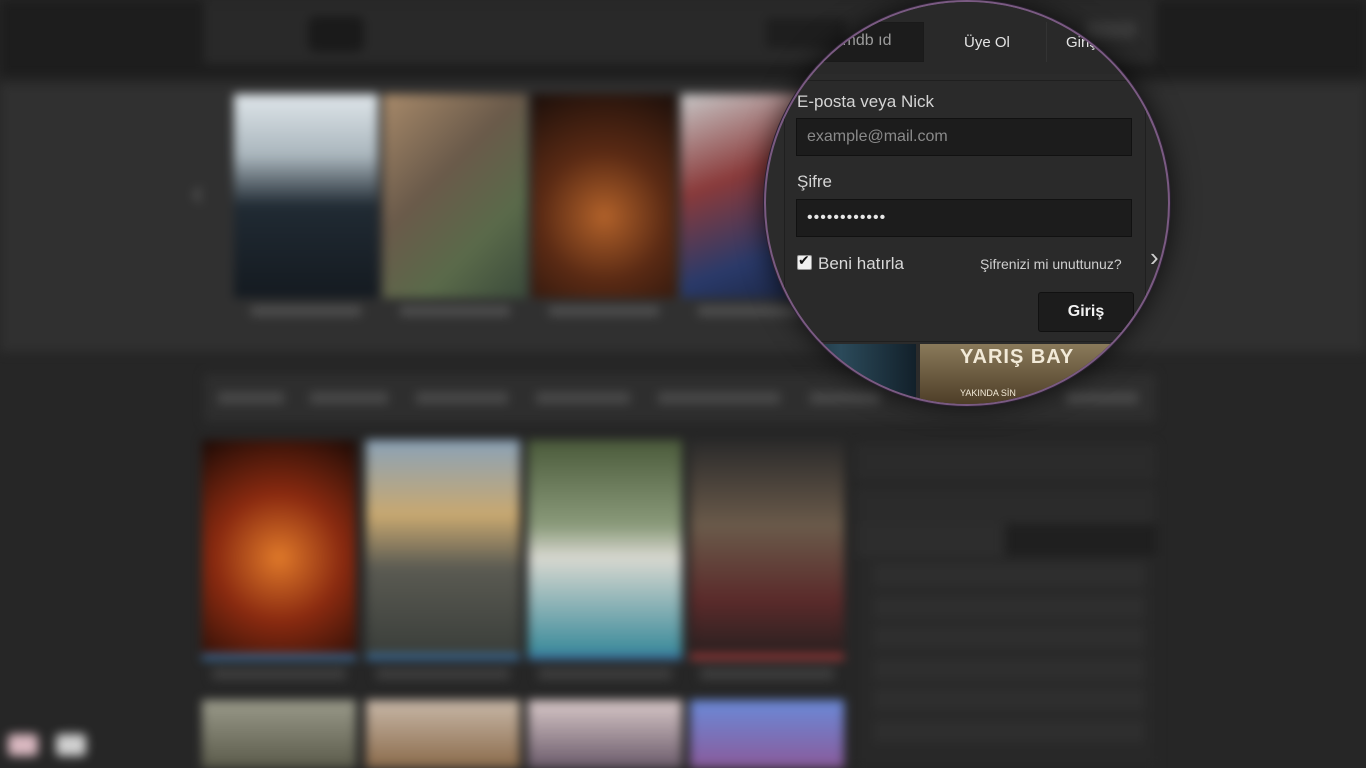 Image resolution: width=1366 pixels, height=768 pixels. I want to click on chevron-right-icon: ›, so click(1154, 257).